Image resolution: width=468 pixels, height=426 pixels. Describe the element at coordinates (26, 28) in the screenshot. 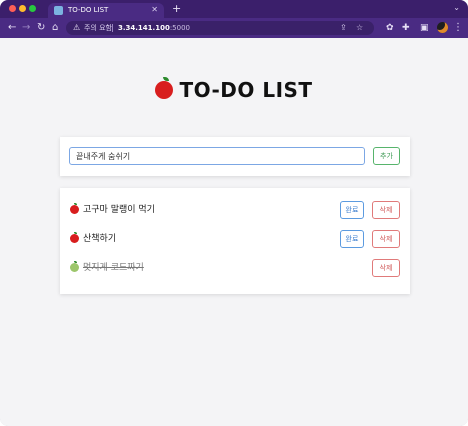

I see `forward-arrow-icon: →` at that location.